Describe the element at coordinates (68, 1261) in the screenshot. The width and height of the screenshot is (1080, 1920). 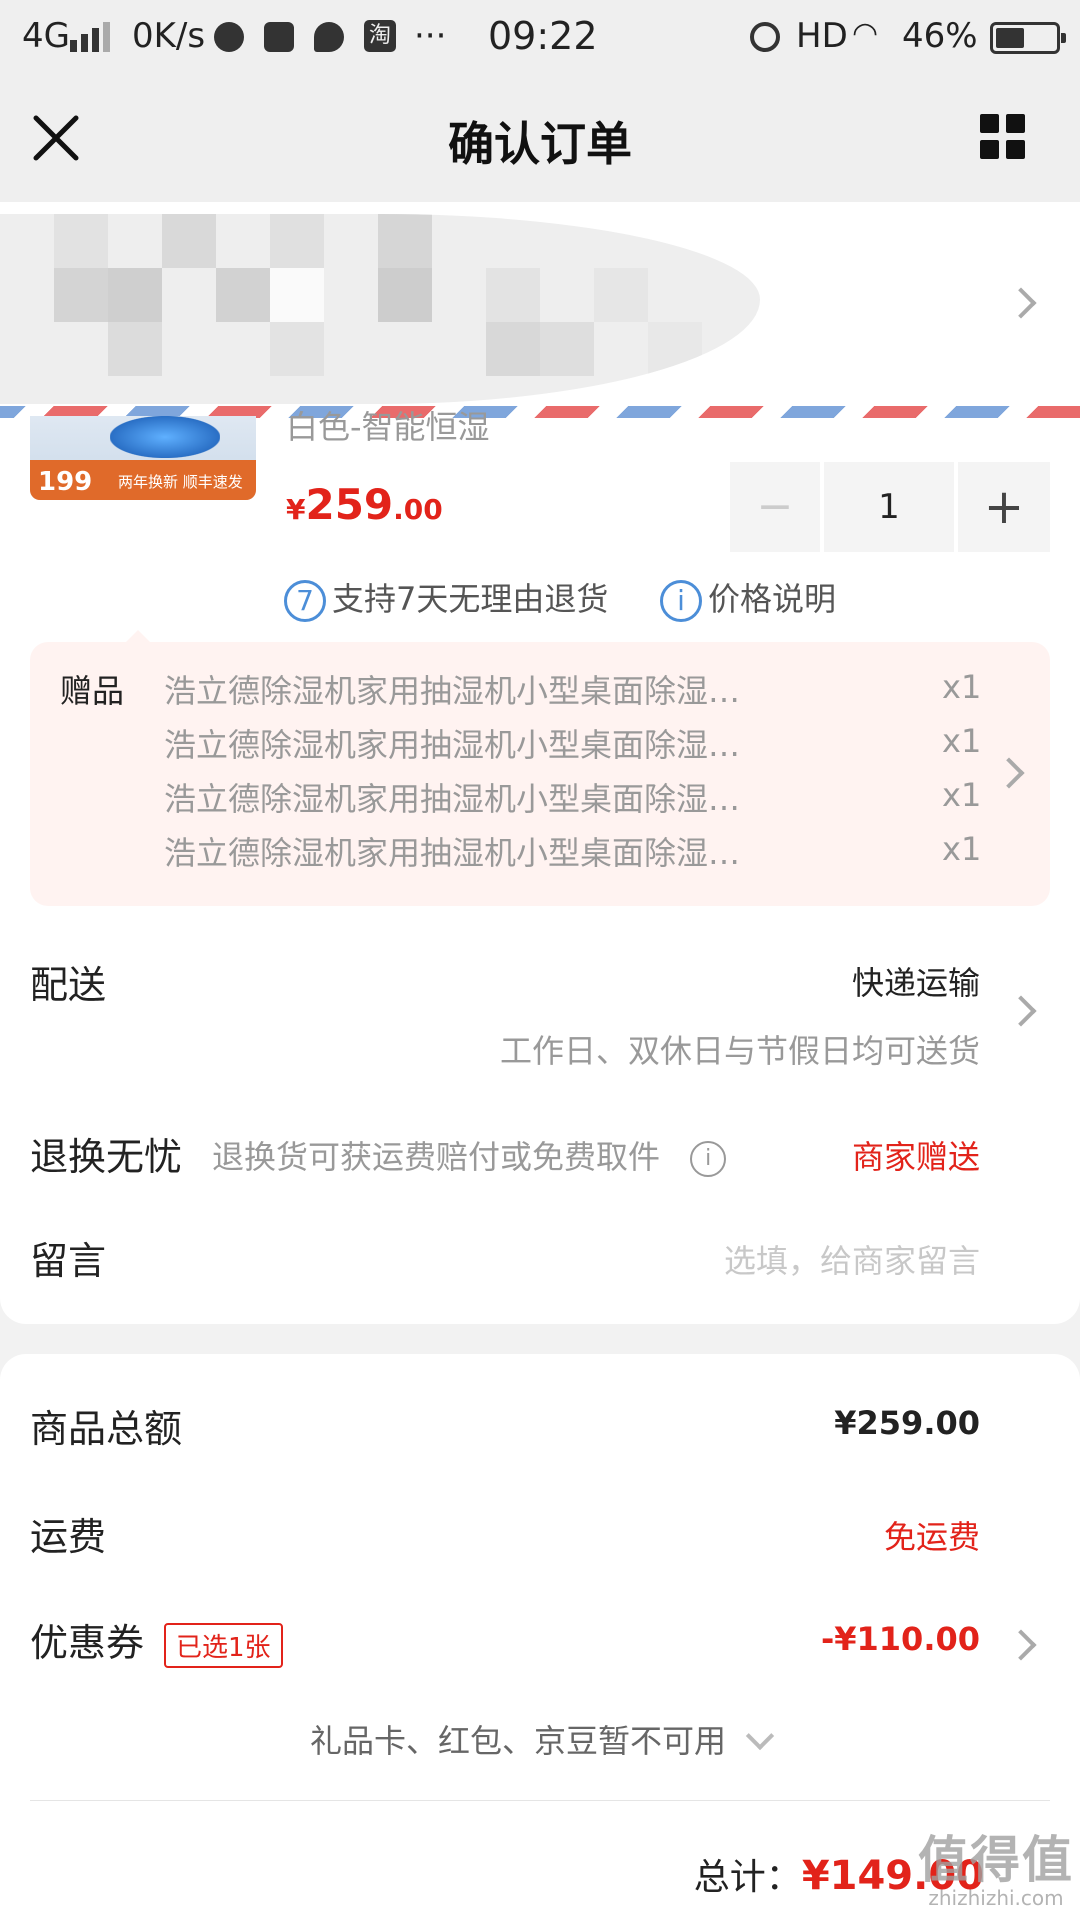
I see `message-label: 留言` at that location.